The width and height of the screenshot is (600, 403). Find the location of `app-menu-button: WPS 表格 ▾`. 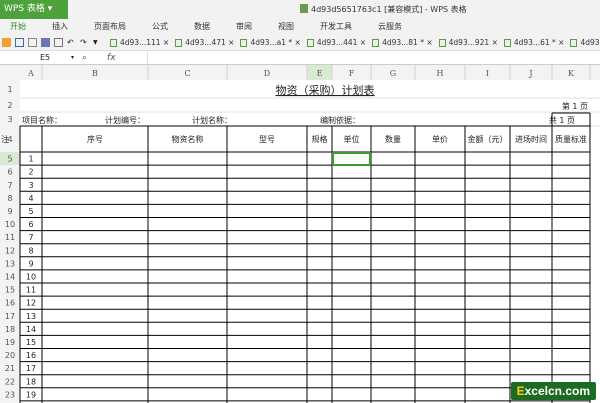

app-menu-button: WPS 表格 ▾ is located at coordinates (34, 9).